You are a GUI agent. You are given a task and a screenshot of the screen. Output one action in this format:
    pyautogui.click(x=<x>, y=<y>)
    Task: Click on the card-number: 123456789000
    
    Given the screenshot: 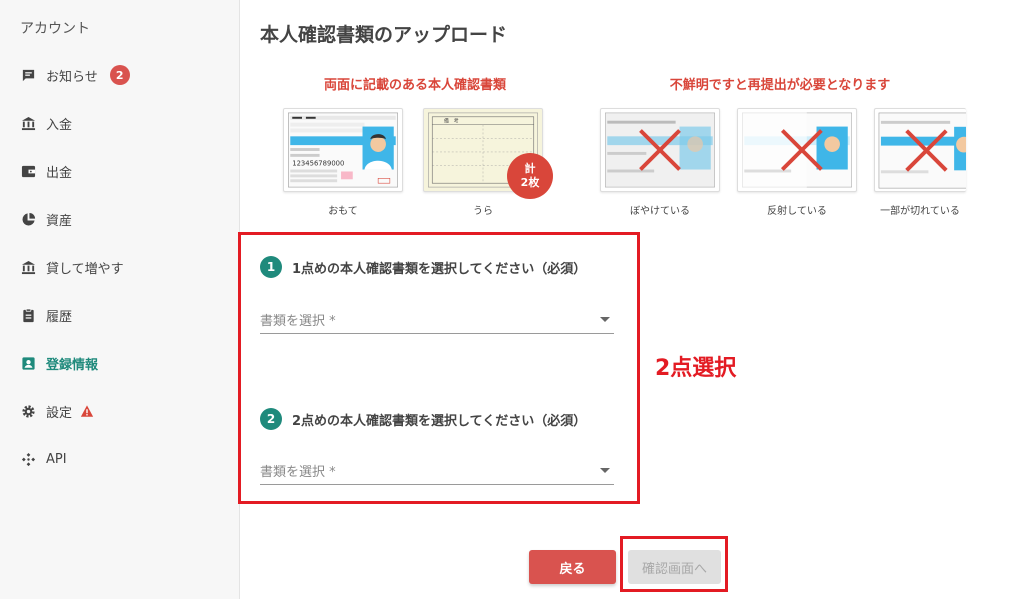 What is the action you would take?
    pyautogui.click(x=318, y=164)
    